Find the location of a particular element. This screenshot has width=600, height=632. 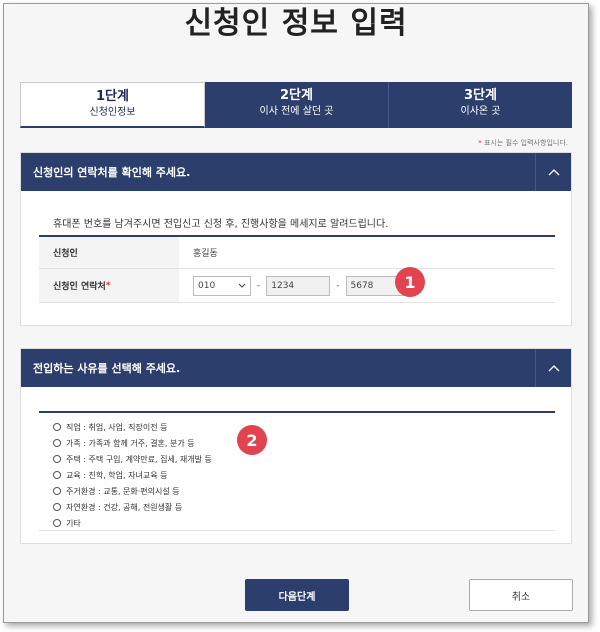

reason-option-label: 기타 is located at coordinates (73, 523).